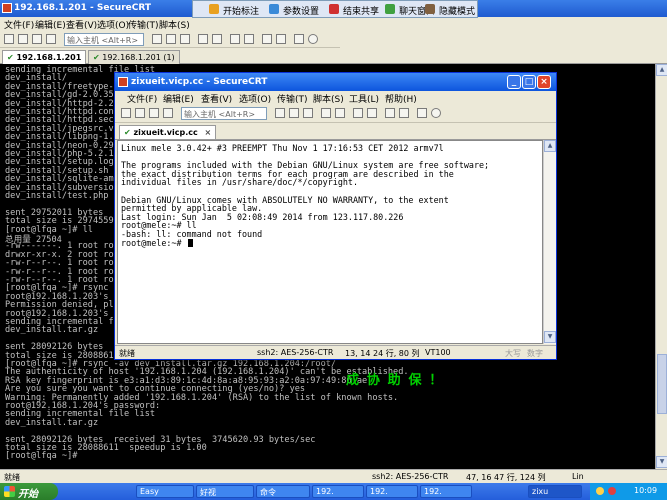 The height and width of the screenshot is (500, 667). What do you see at coordinates (335, 82) in the screenshot?
I see `front-window-titlebar: zixueit.vicp.cc - SecureCRT _ □ ×` at bounding box center [335, 82].